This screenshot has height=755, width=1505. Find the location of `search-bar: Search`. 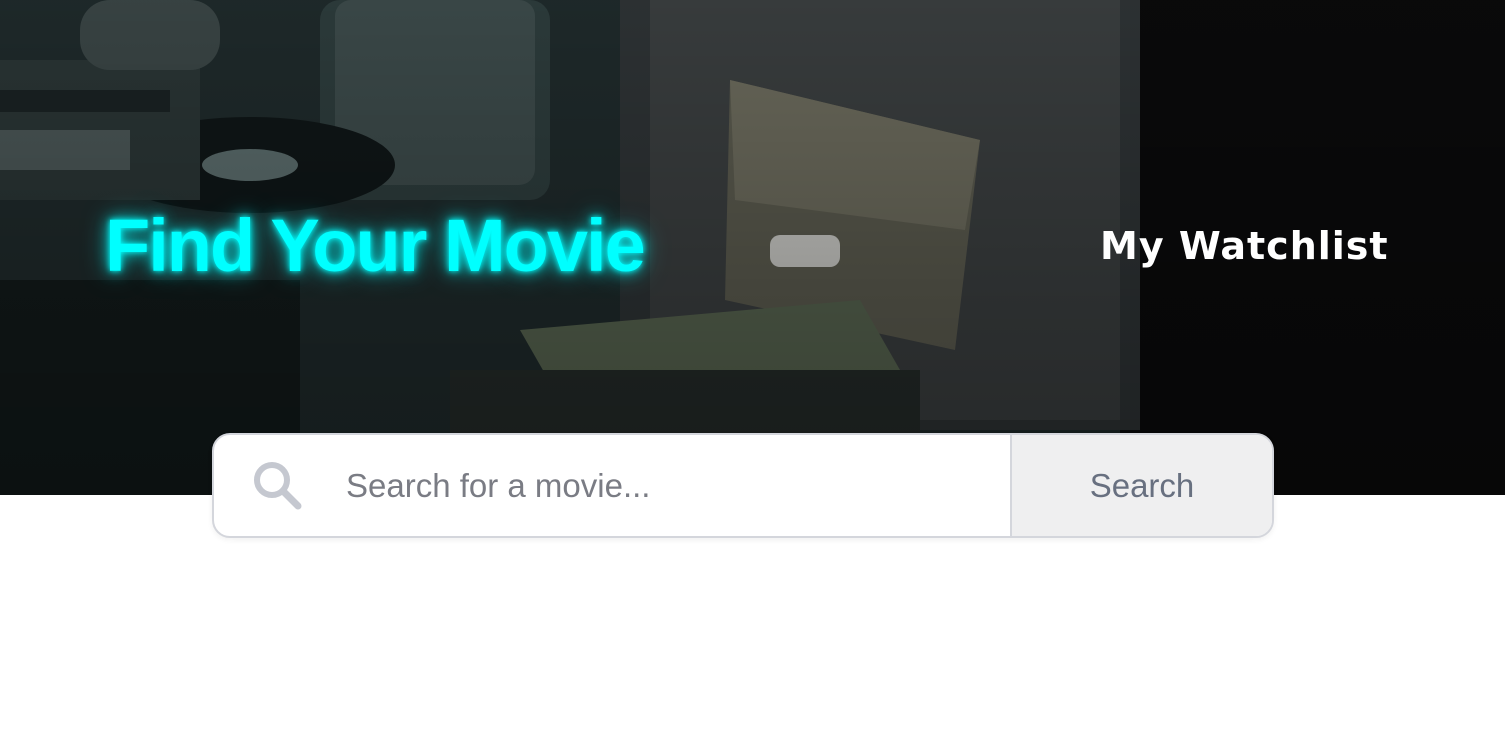

search-bar: Search is located at coordinates (743, 485).